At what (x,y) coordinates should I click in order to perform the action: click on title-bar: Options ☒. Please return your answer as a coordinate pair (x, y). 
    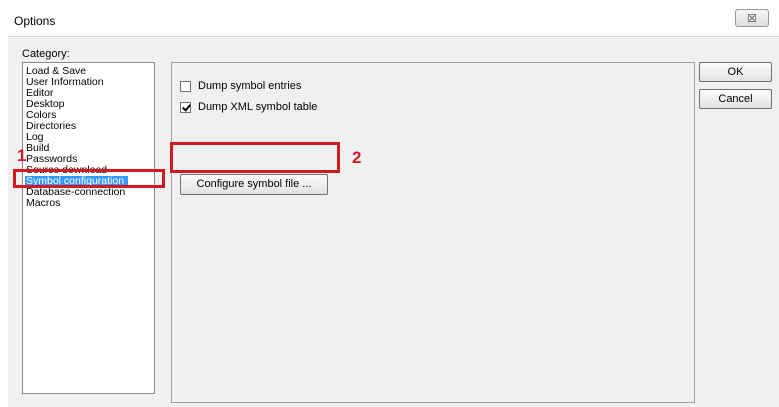
    Looking at the image, I should click on (389, 18).